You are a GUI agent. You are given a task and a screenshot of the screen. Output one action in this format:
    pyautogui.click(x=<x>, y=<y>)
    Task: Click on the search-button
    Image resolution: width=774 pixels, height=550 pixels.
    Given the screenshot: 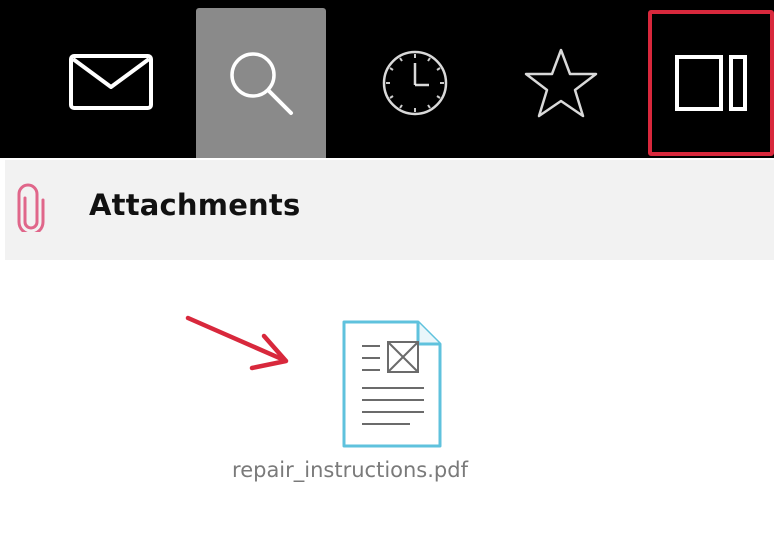 What is the action you would take?
    pyautogui.click(x=261, y=83)
    